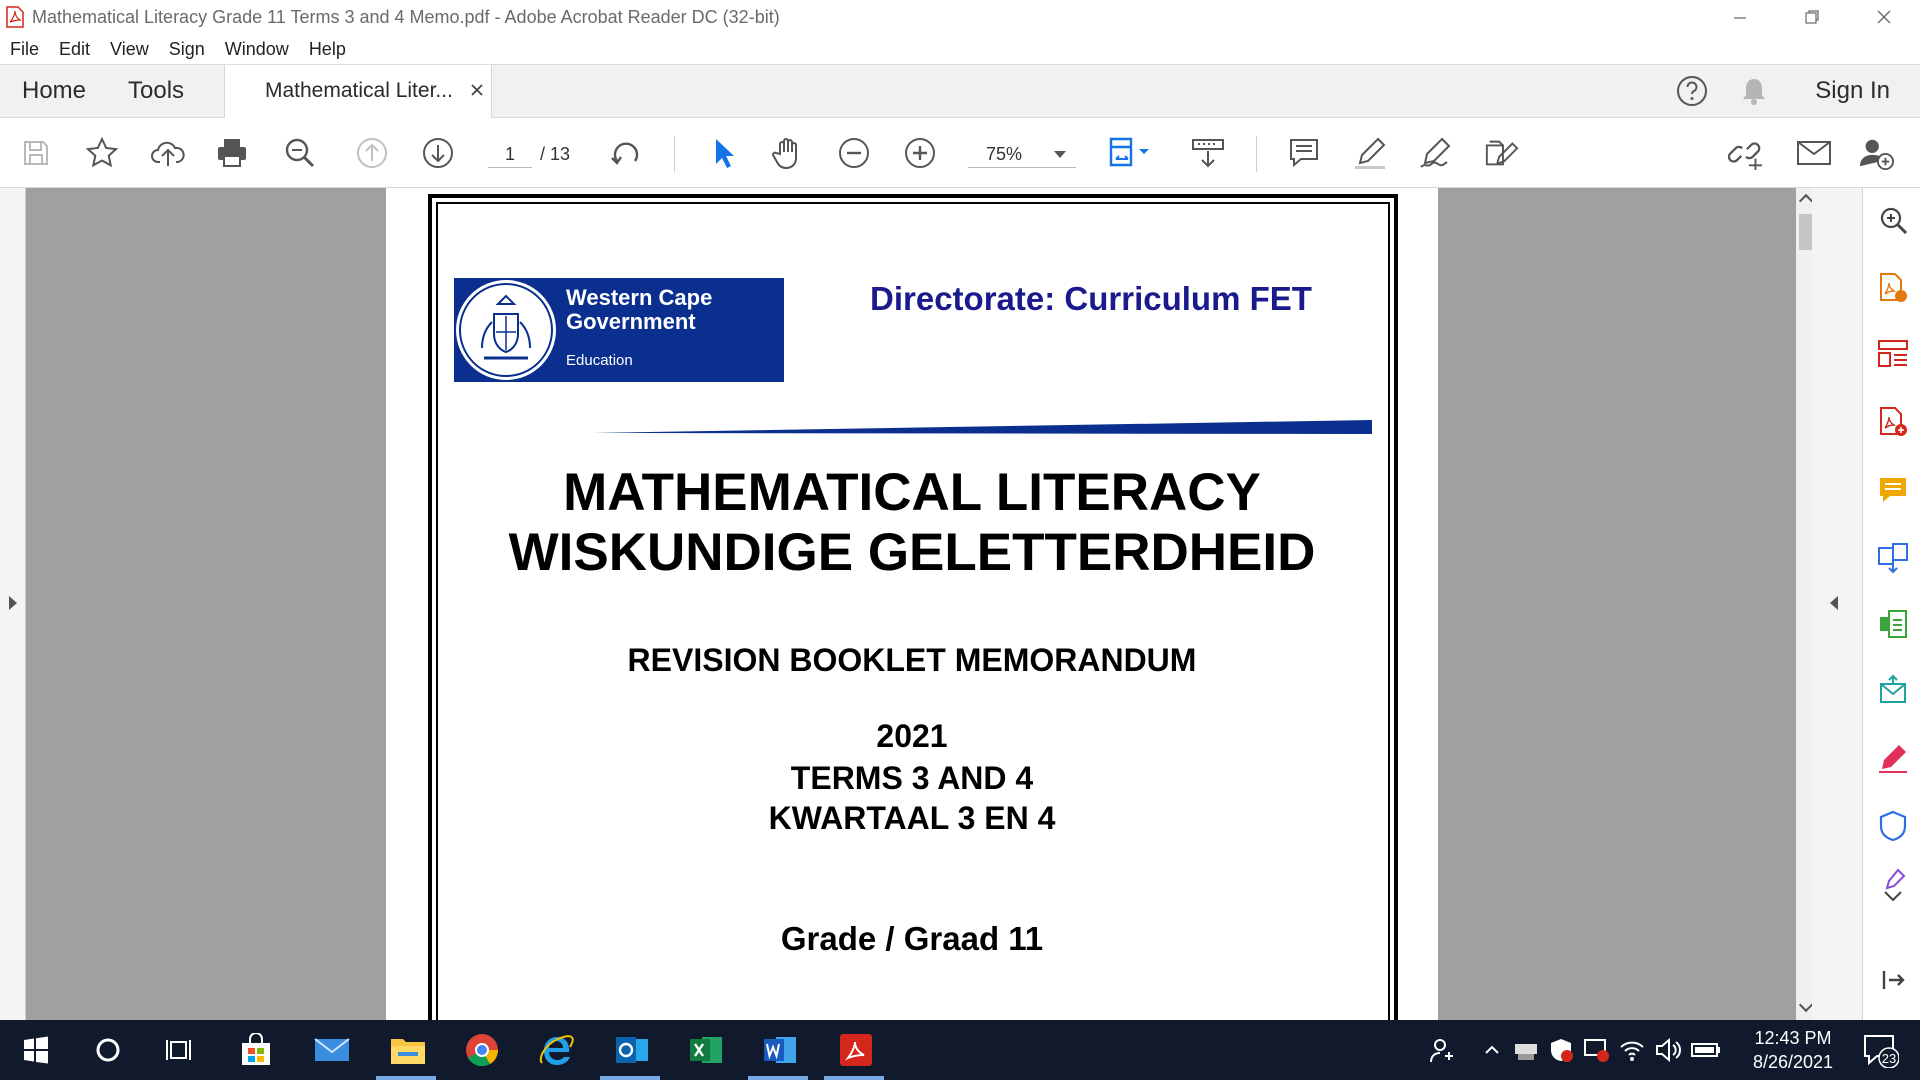 Image resolution: width=1920 pixels, height=1080 pixels. I want to click on tool-compress, so click(1893, 624).